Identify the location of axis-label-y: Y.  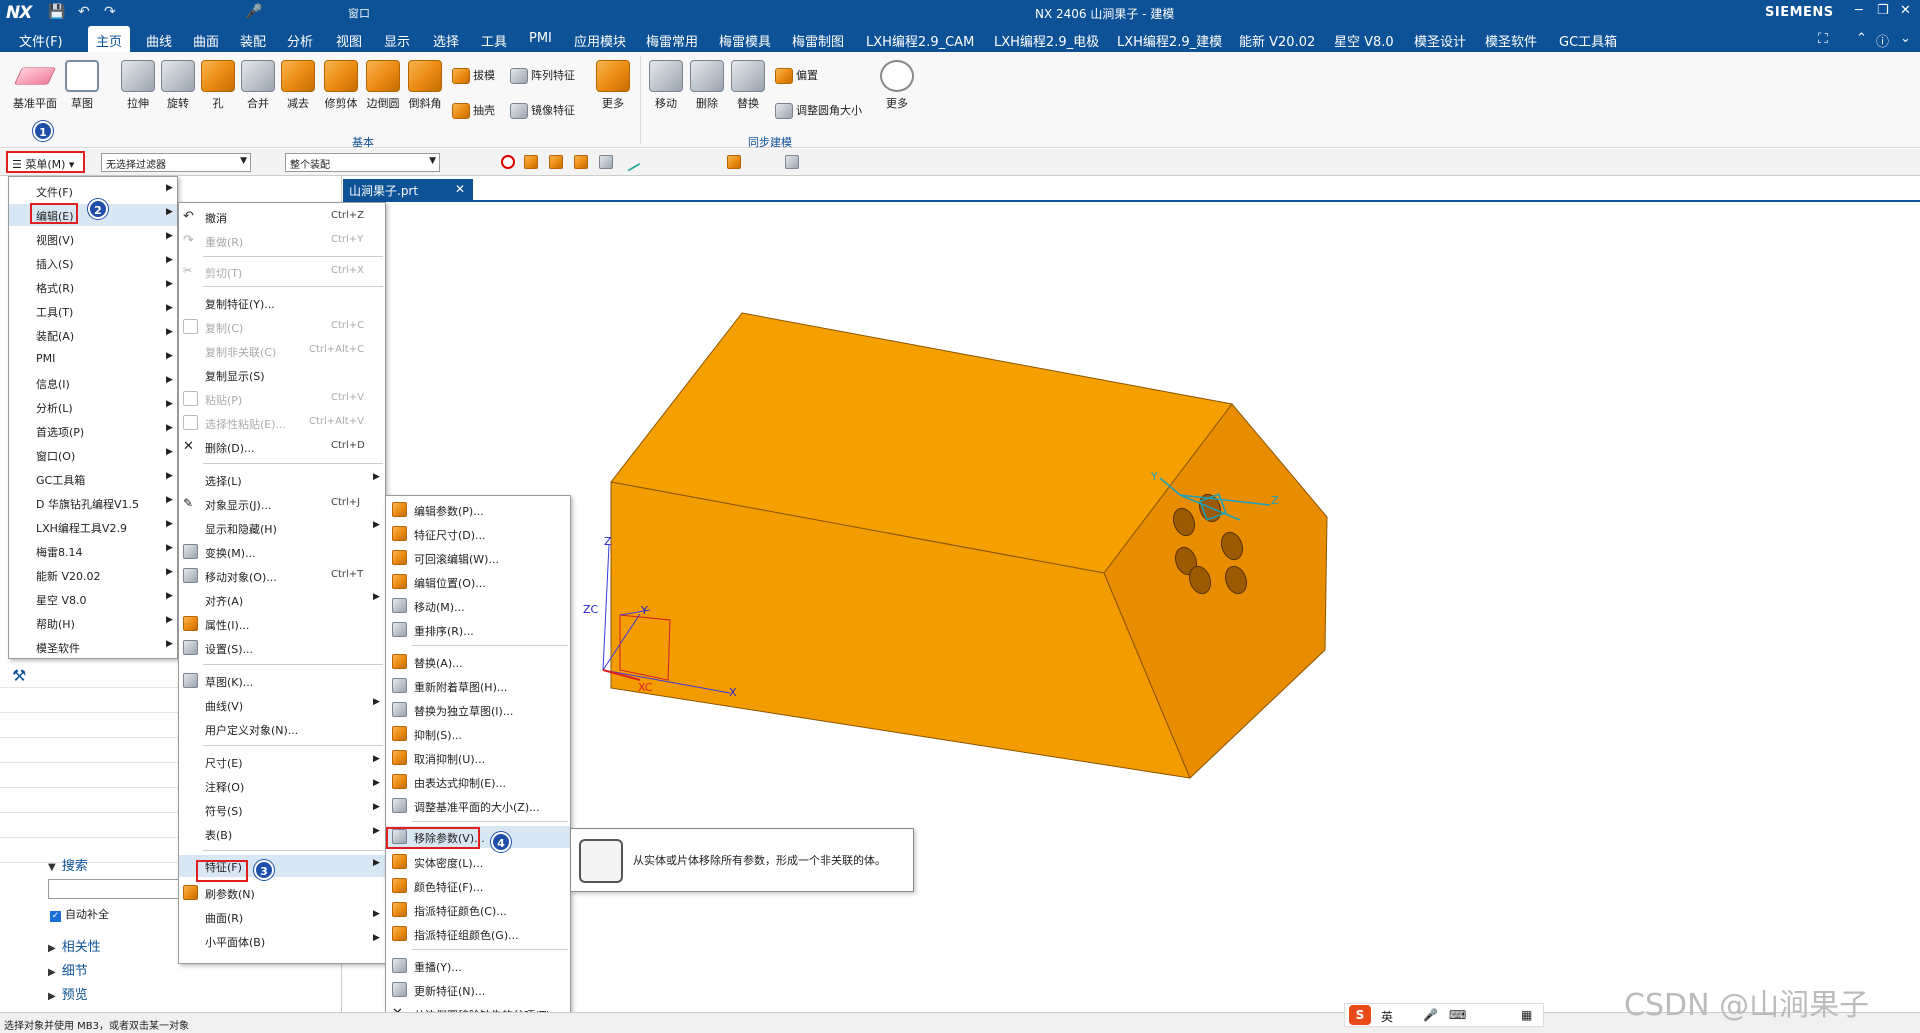
(644, 610).